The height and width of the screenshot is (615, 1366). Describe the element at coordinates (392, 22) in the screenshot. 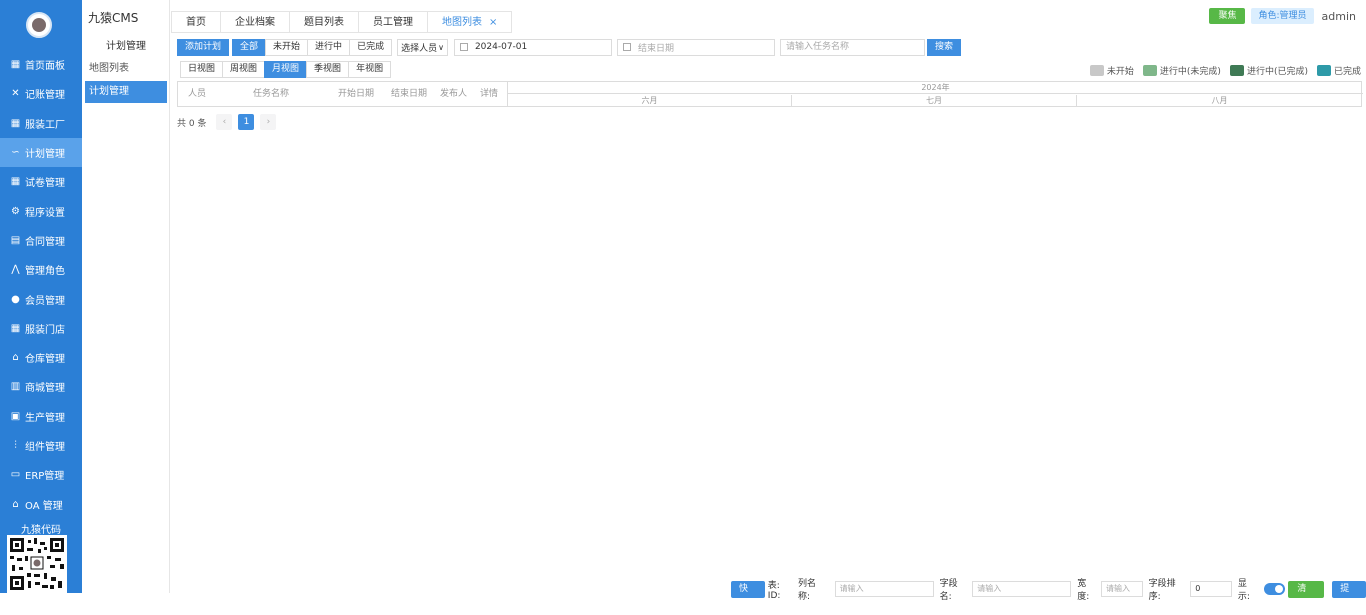

I see `tab-staff: 员工管理` at that location.